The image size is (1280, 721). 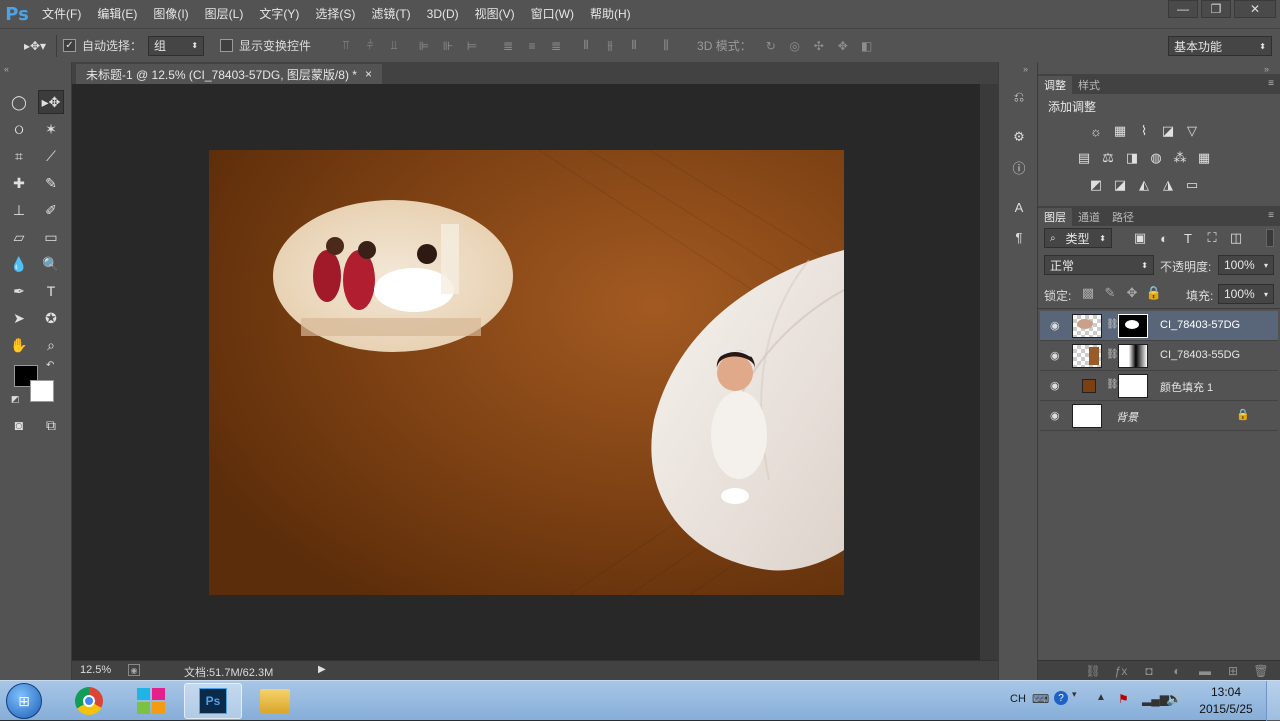 I want to click on menu-type: 文字(Y), so click(x=279, y=14).